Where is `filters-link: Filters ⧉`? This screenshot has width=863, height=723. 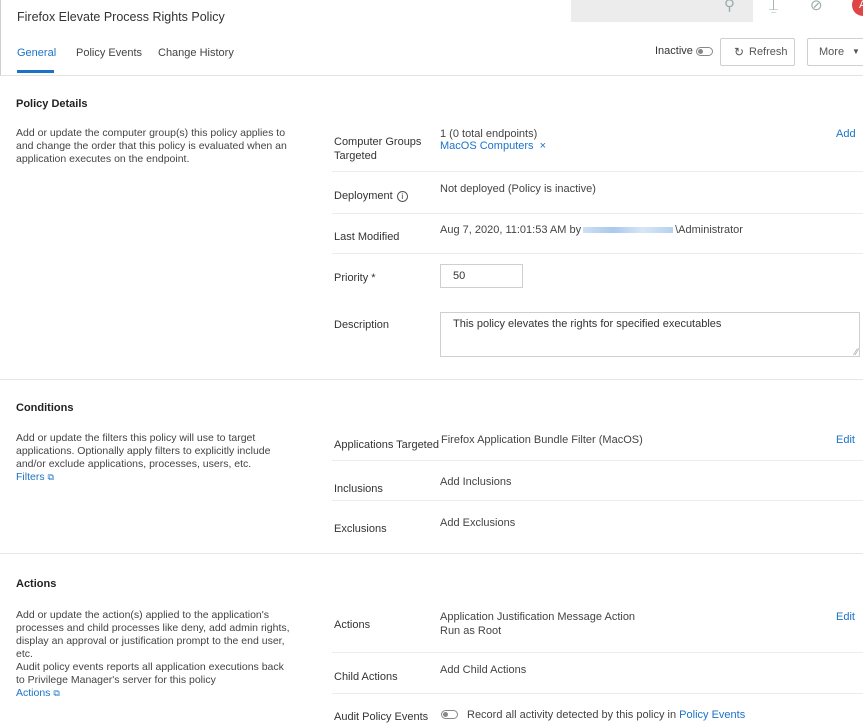 filters-link: Filters ⧉ is located at coordinates (35, 477).